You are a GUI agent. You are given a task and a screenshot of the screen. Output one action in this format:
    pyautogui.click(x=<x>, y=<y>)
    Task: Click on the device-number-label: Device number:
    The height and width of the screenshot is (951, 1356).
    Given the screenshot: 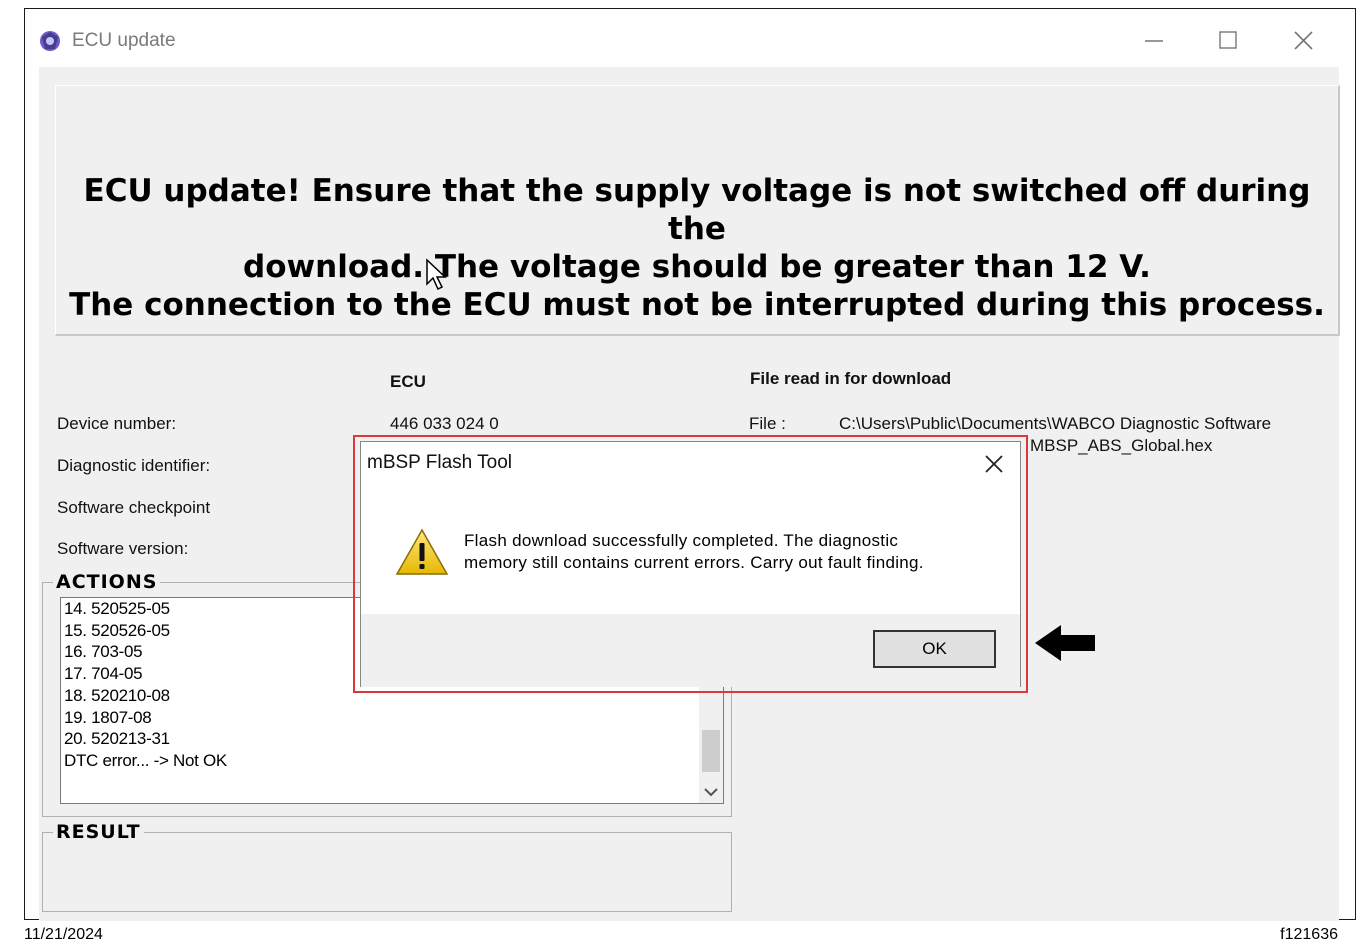 What is the action you would take?
    pyautogui.click(x=117, y=423)
    